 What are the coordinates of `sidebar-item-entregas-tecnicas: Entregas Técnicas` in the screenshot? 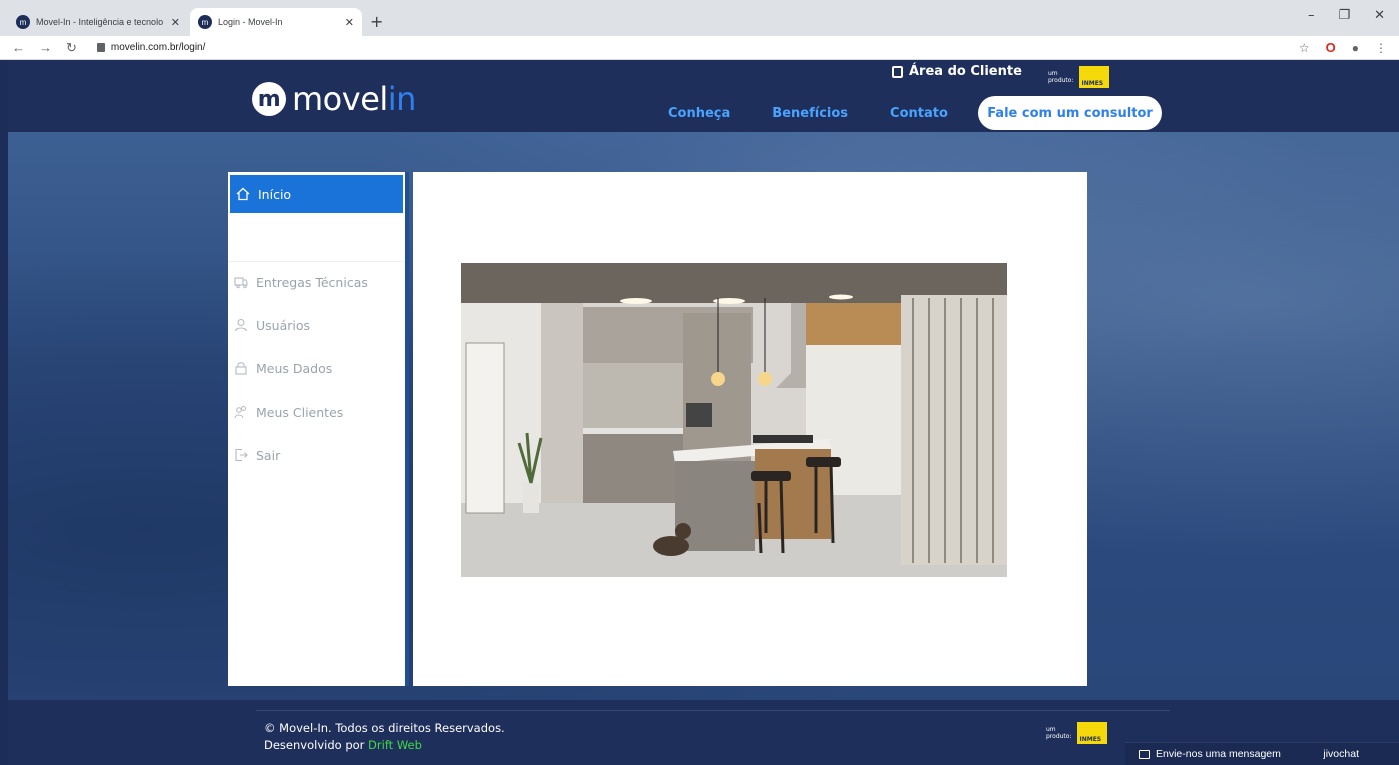 It's located at (316, 282).